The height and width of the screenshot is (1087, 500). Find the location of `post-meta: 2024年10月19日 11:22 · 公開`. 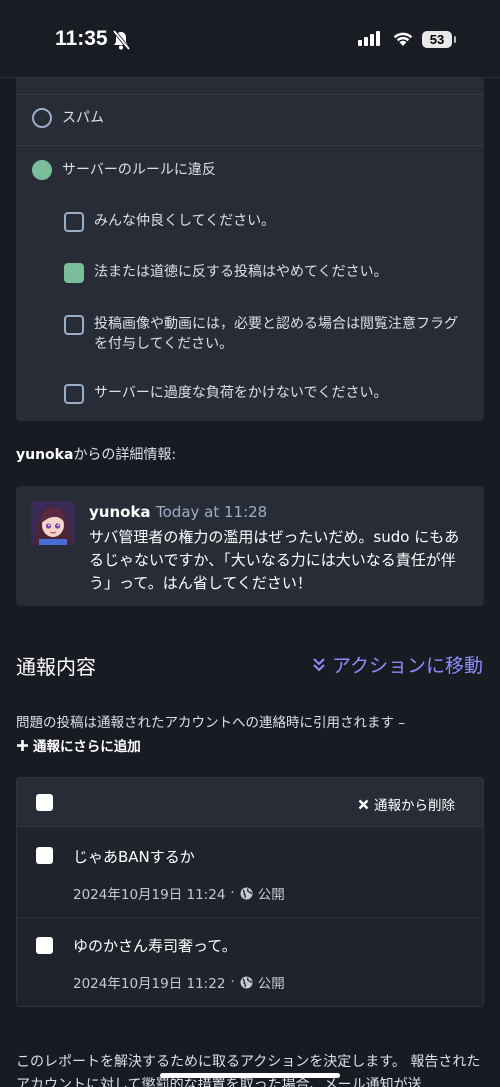

post-meta: 2024年10月19日 11:22 · 公開 is located at coordinates (179, 982).